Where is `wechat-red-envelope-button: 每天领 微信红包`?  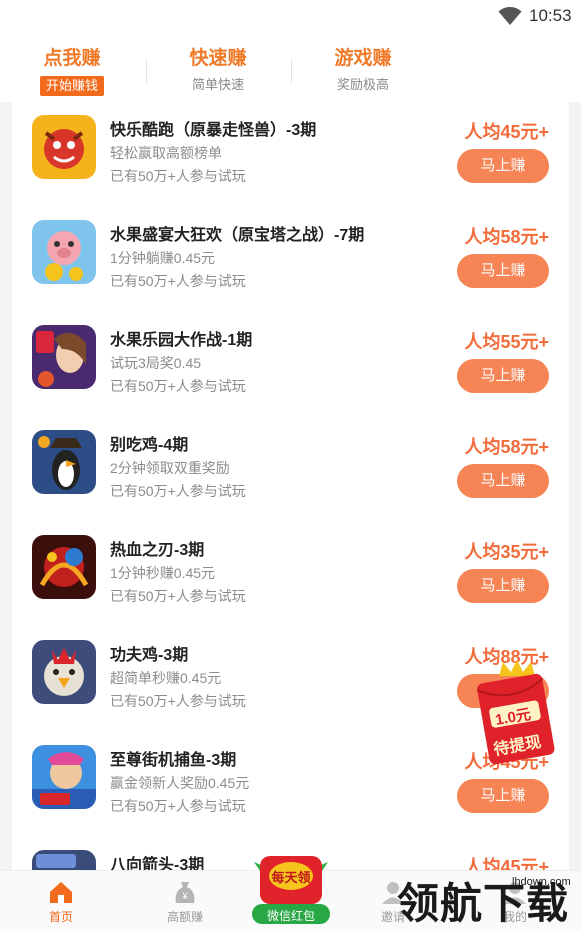
wechat-red-envelope-button: 每天领 微信红包 is located at coordinates (291, 889).